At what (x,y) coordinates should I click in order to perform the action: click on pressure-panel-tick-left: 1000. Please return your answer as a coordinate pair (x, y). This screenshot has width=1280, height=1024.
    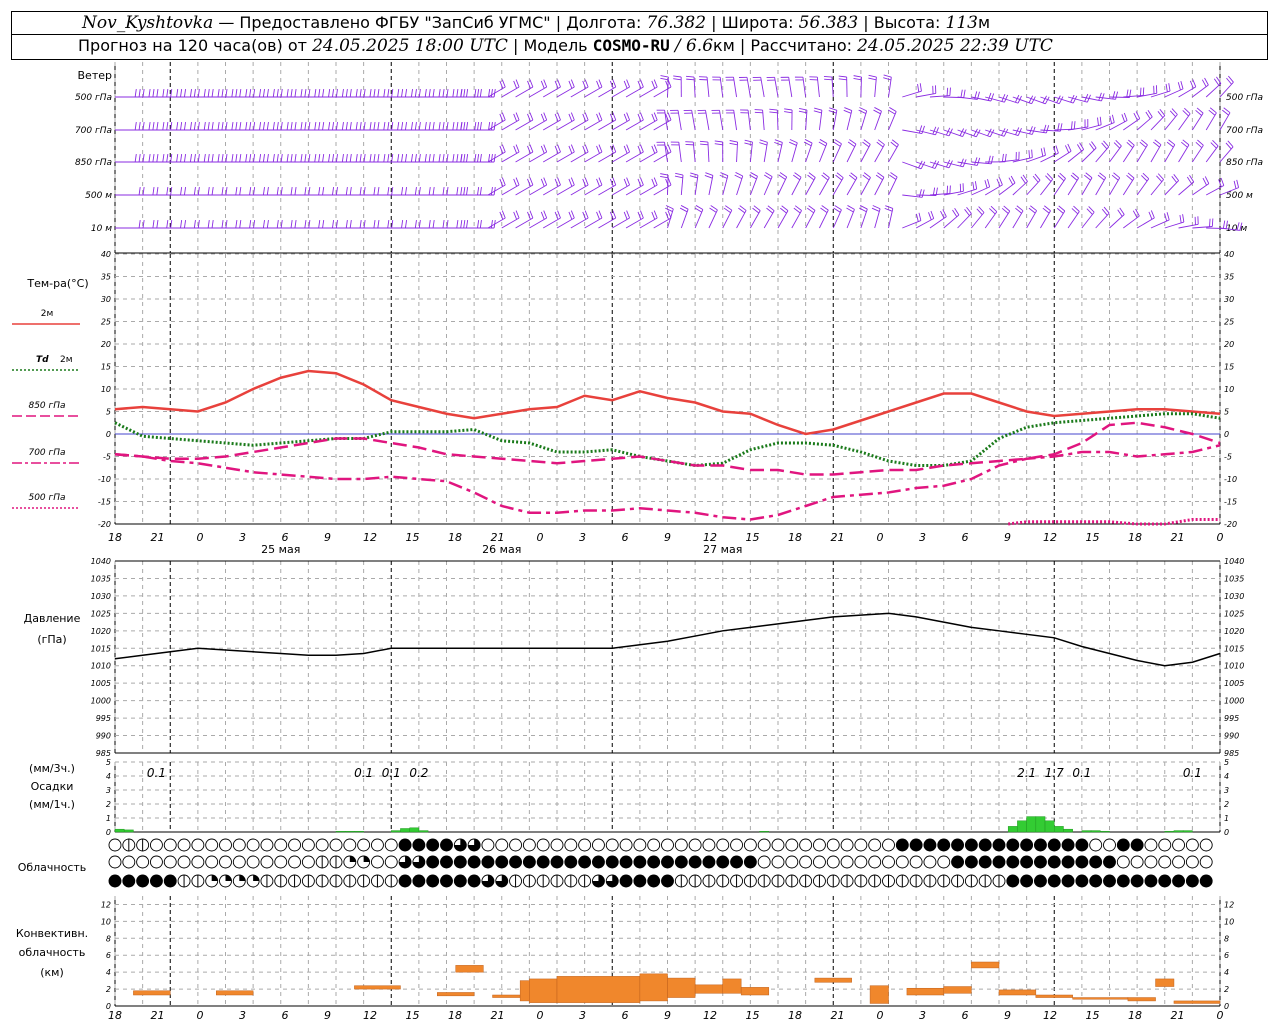
    Looking at the image, I should click on (101, 701).